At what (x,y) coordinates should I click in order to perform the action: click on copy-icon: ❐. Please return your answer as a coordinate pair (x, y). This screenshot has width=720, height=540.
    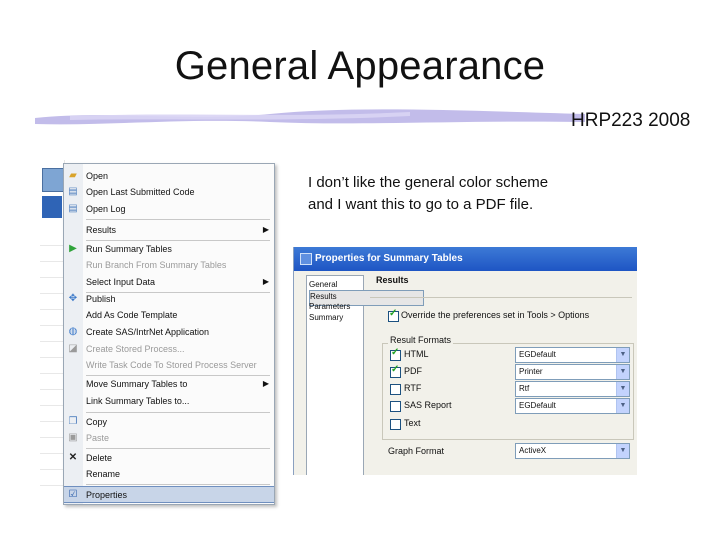
    Looking at the image, I should click on (73, 421).